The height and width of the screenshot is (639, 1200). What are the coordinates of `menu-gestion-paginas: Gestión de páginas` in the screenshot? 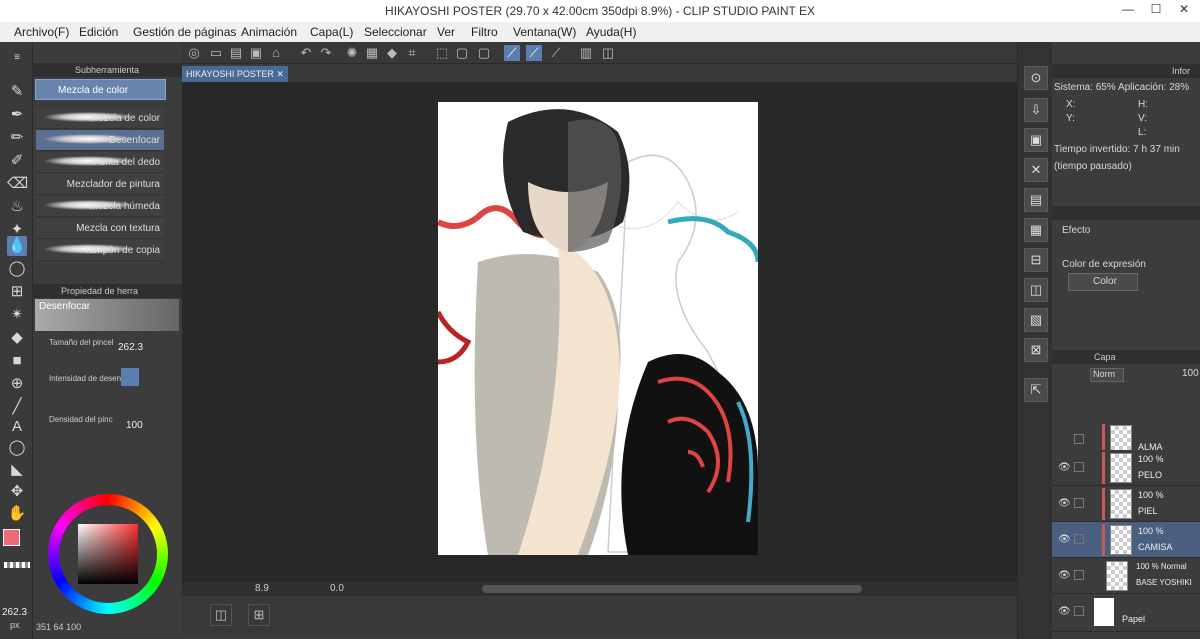 It's located at (184, 32).